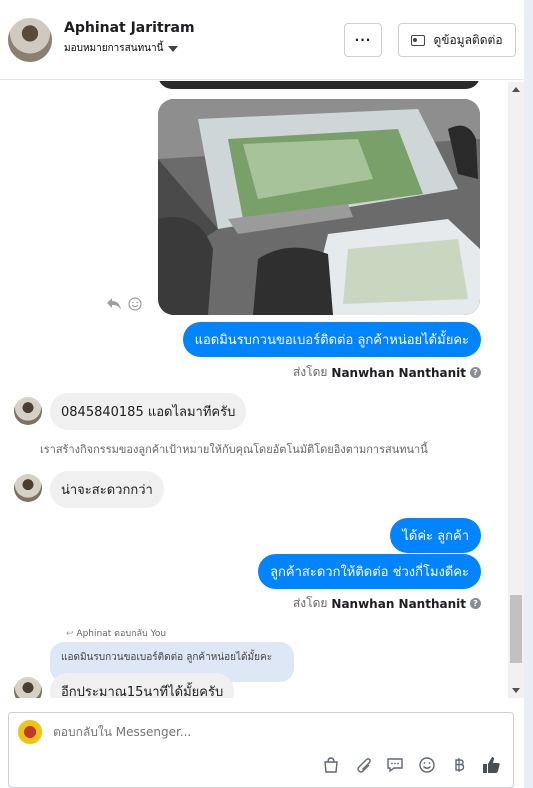 Image resolution: width=533 pixels, height=788 pixels. Describe the element at coordinates (253, 732) in the screenshot. I see `reply-input` at that location.